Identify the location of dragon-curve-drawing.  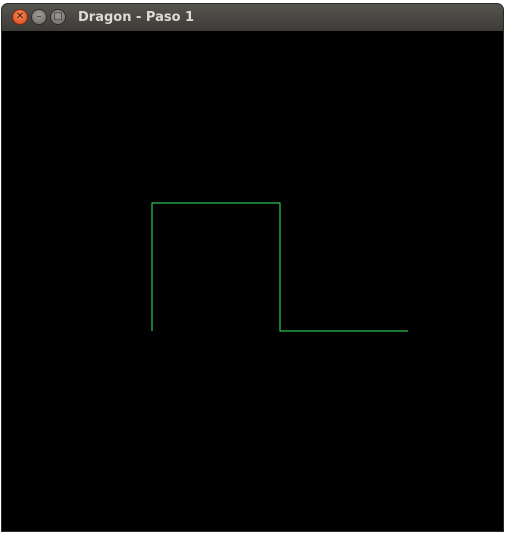
(279, 267).